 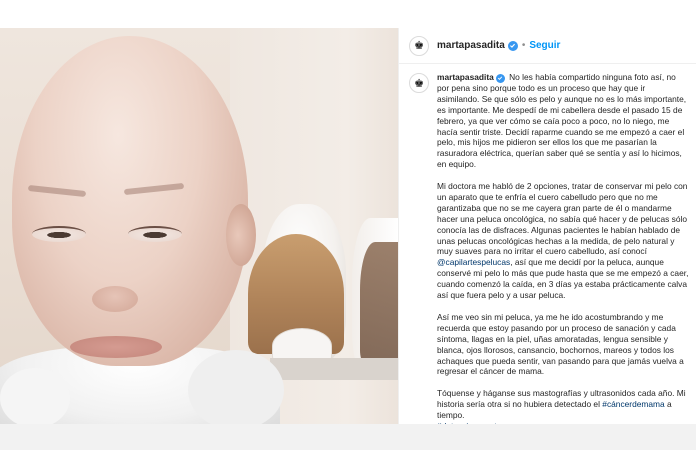 I want to click on hashtag-link-cancerdemama: #cáncerdemama, so click(x=633, y=404).